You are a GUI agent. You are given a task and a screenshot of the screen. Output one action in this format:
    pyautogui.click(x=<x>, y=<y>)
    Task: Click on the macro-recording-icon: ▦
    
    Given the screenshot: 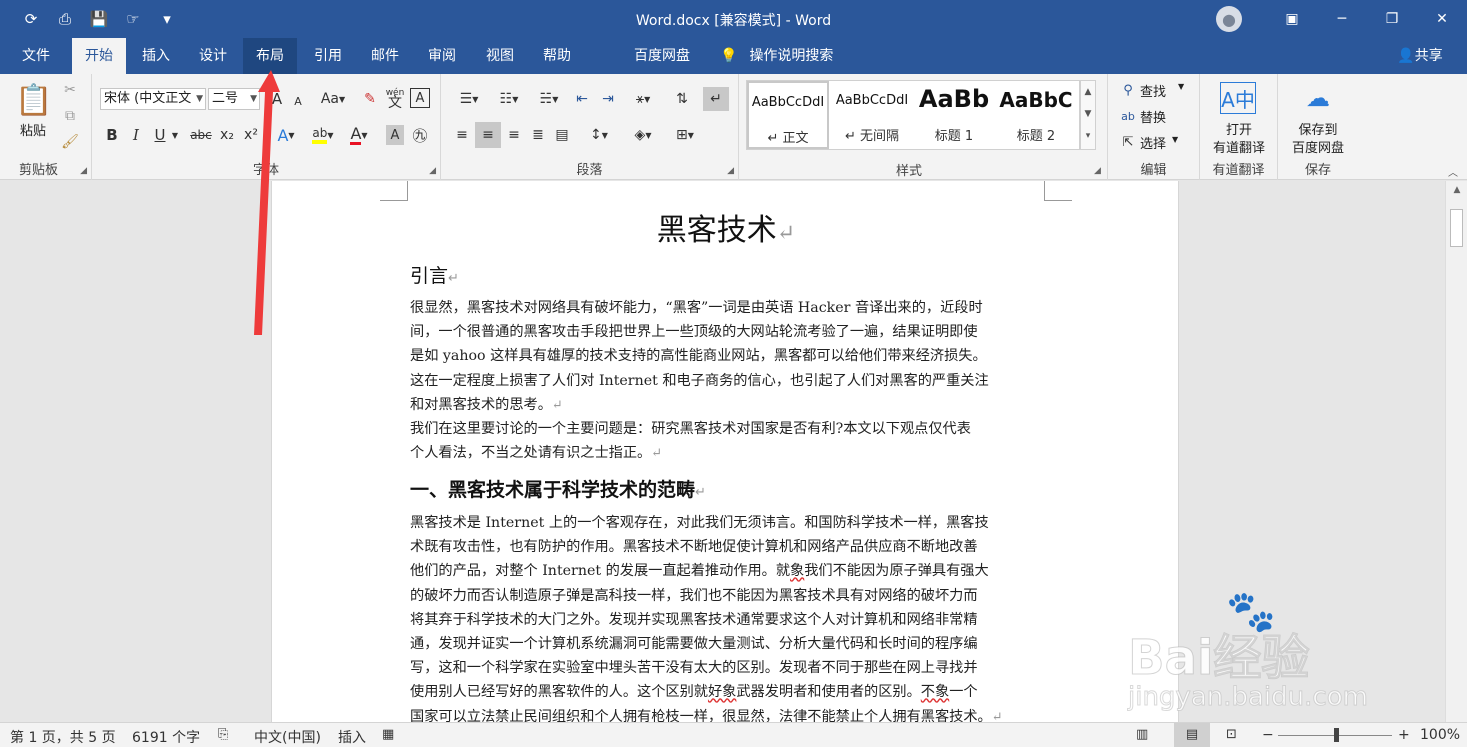 What is the action you would take?
    pyautogui.click(x=388, y=734)
    